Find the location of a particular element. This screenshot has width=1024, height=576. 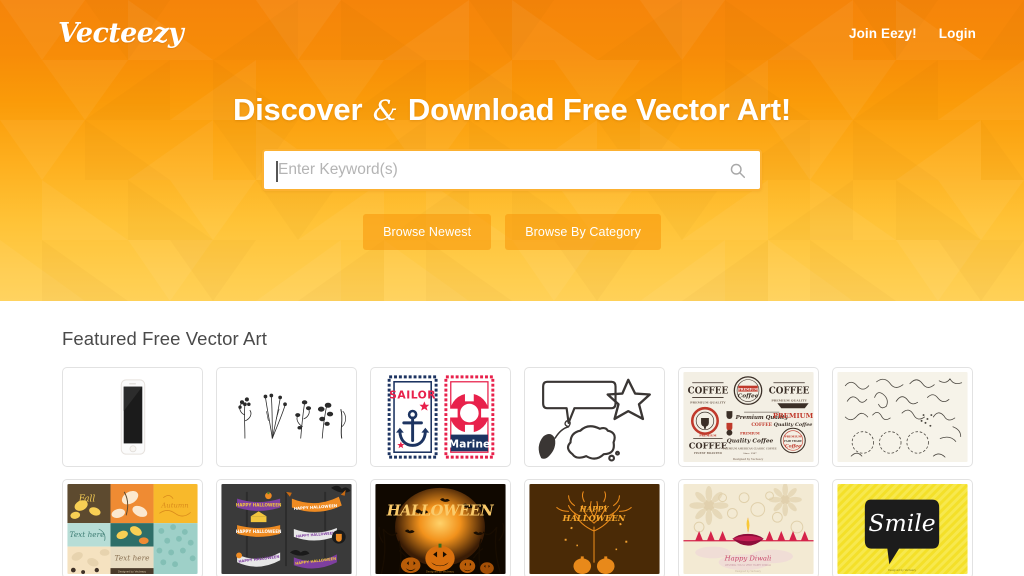

section-title: Featured Free Vector Art is located at coordinates (164, 338).